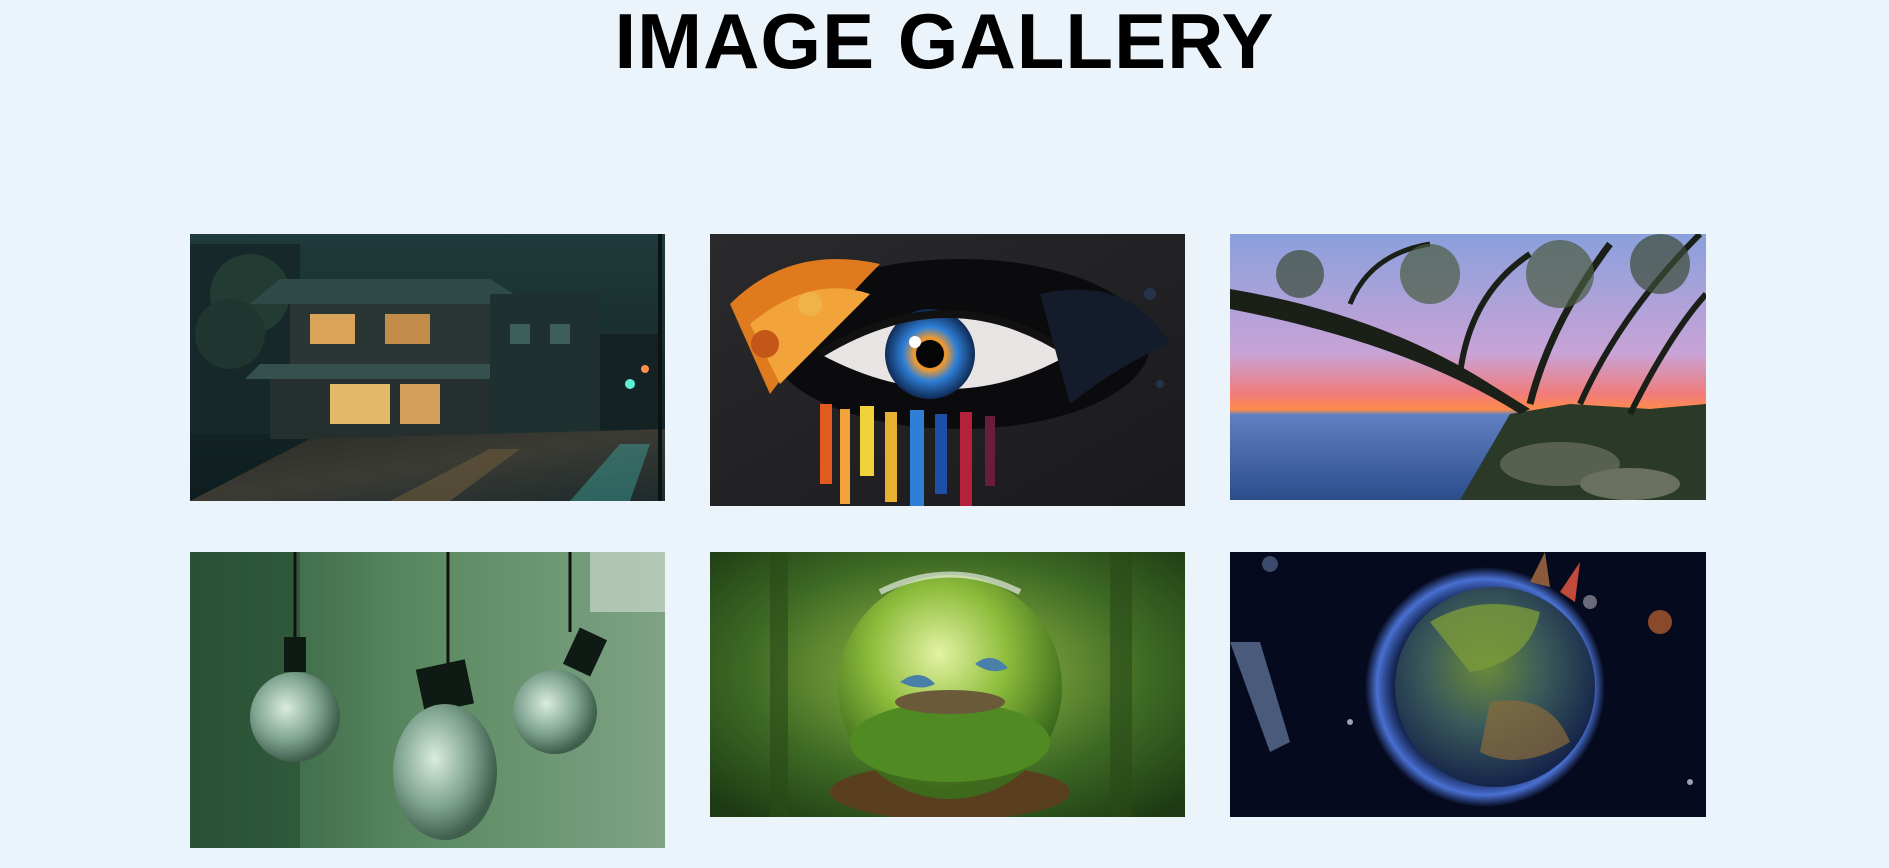  I want to click on gallery-image-planet-space, so click(1468, 684).